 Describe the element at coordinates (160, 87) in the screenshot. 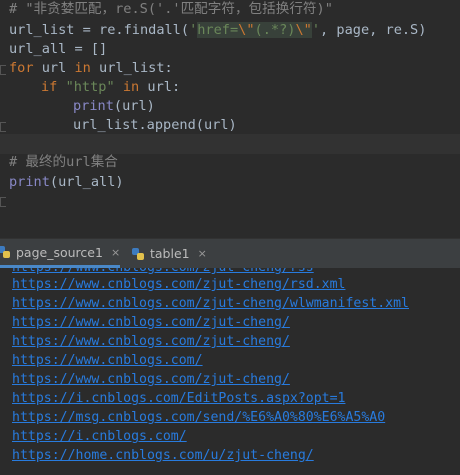

I see `code-text: url:` at that location.